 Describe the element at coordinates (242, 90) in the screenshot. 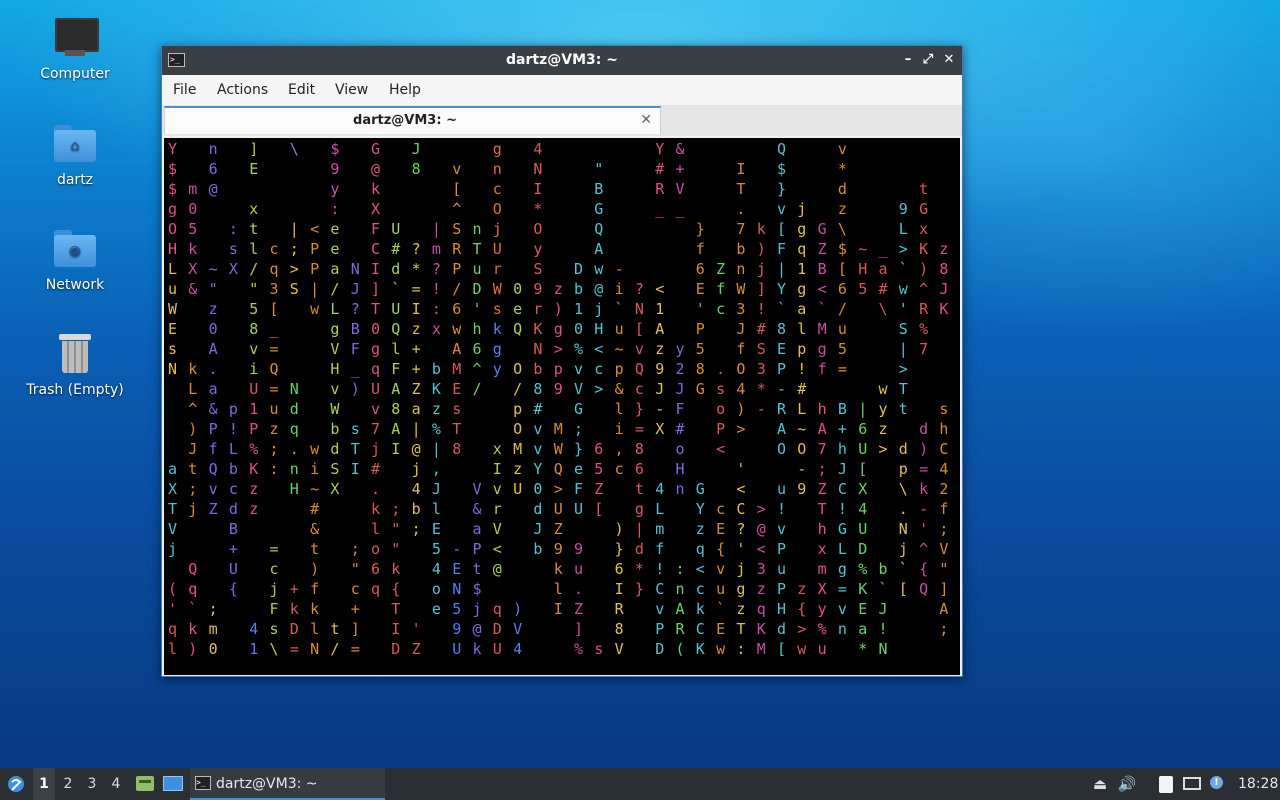

I see `menu-actions: Actions` at that location.